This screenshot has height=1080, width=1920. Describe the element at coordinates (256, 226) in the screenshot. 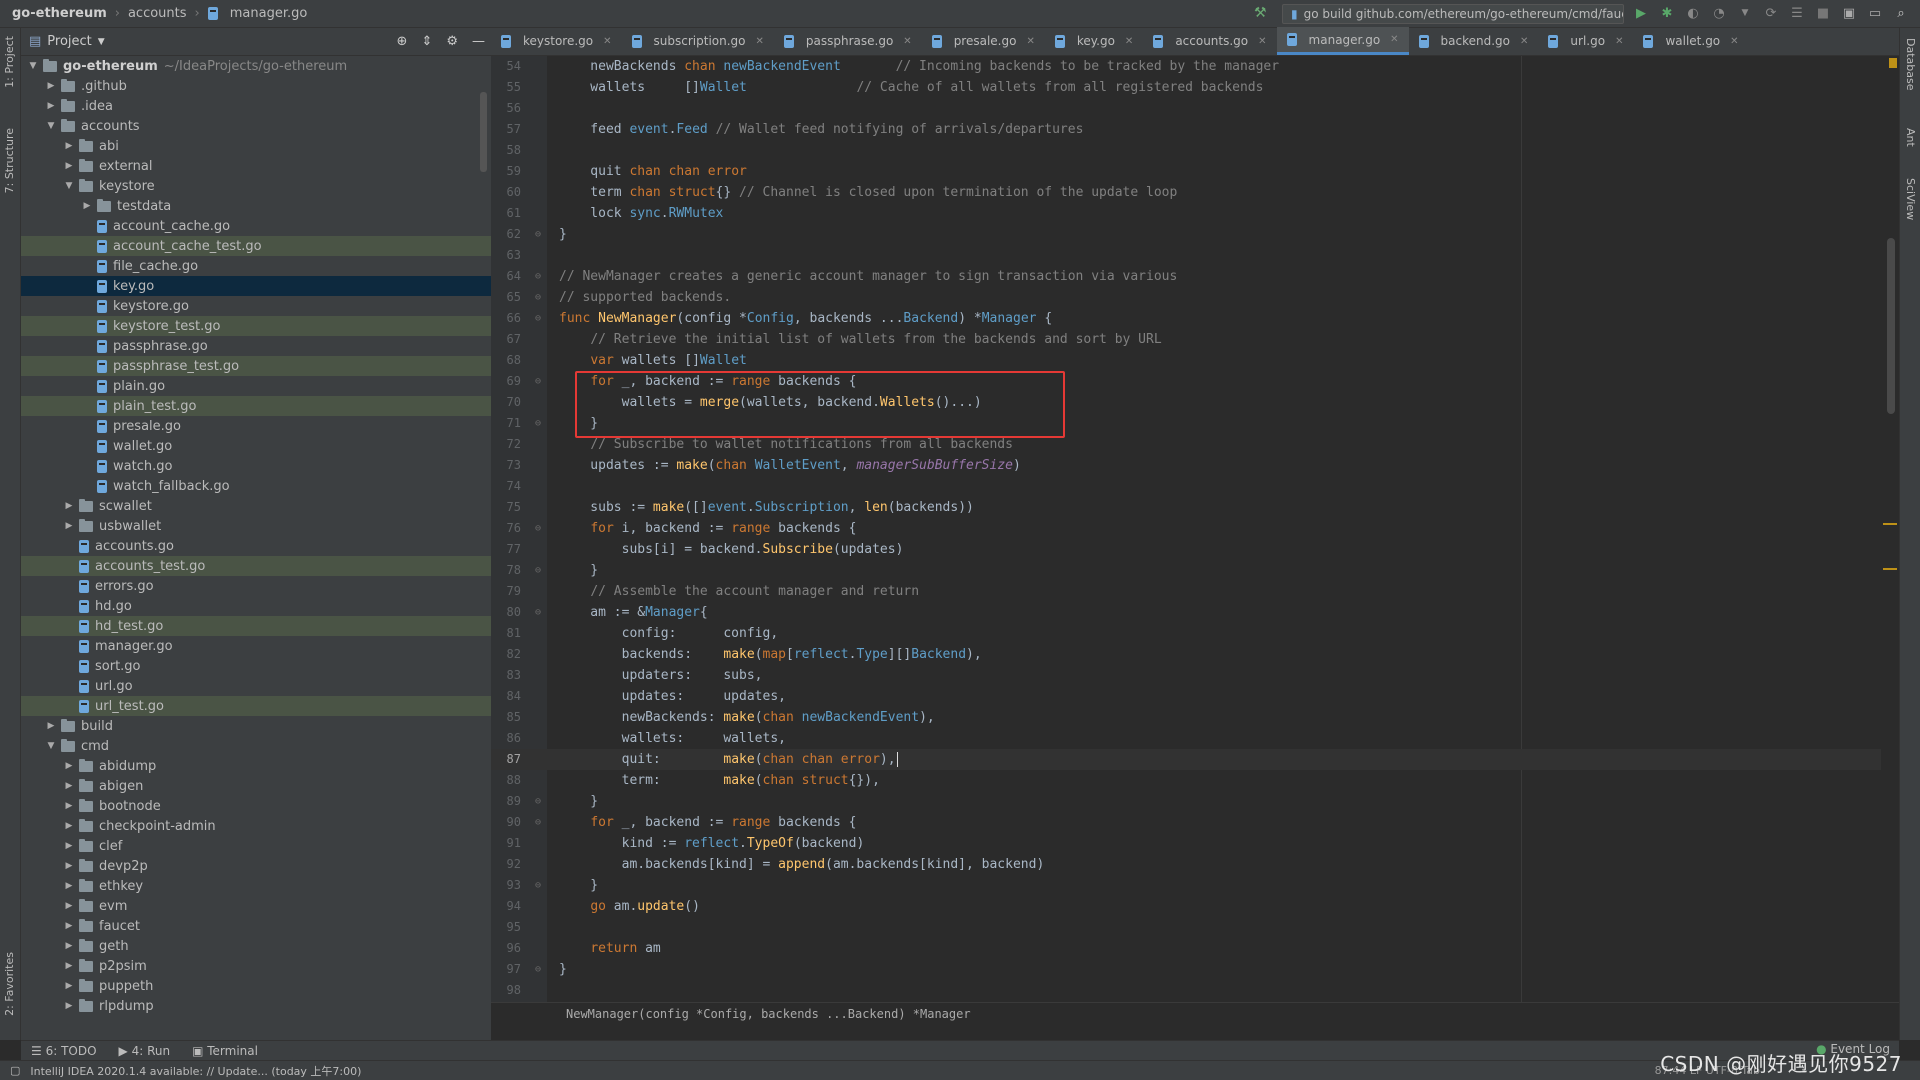

I see `tree-file: account_cache.go` at that location.